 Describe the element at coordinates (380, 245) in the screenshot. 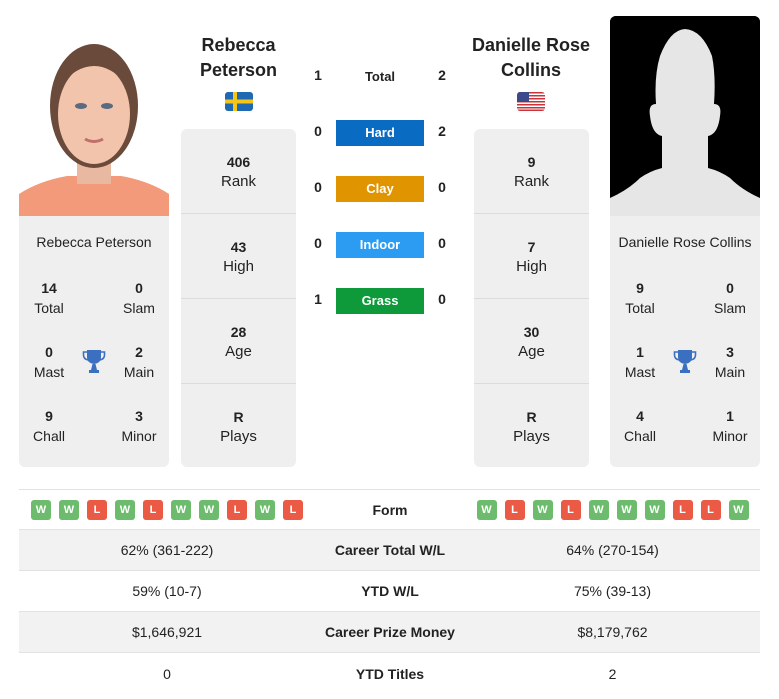

I see `surface-indoor-badge: Indoor` at that location.